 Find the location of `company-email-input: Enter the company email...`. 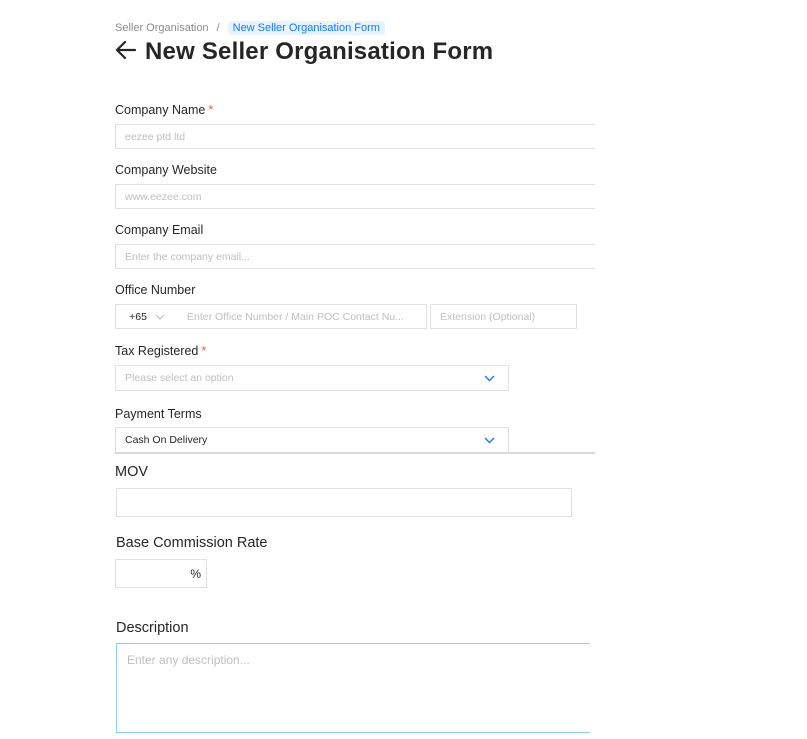

company-email-input: Enter the company email... is located at coordinates (355, 256).